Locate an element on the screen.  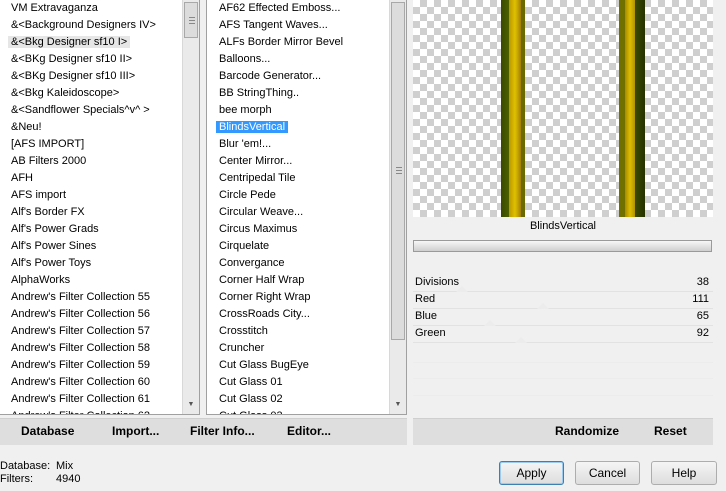
category-item-label: Alf's Power Sines is located at coordinates (54, 246).